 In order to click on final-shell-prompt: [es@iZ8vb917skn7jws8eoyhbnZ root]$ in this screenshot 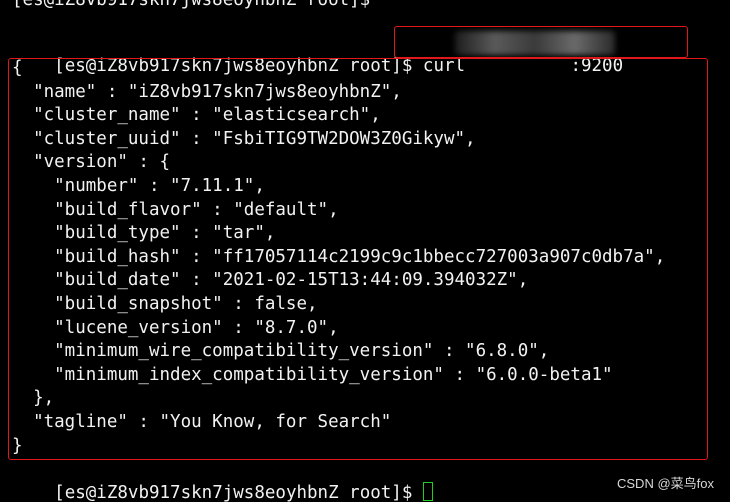, I will do `click(238, 492)`.